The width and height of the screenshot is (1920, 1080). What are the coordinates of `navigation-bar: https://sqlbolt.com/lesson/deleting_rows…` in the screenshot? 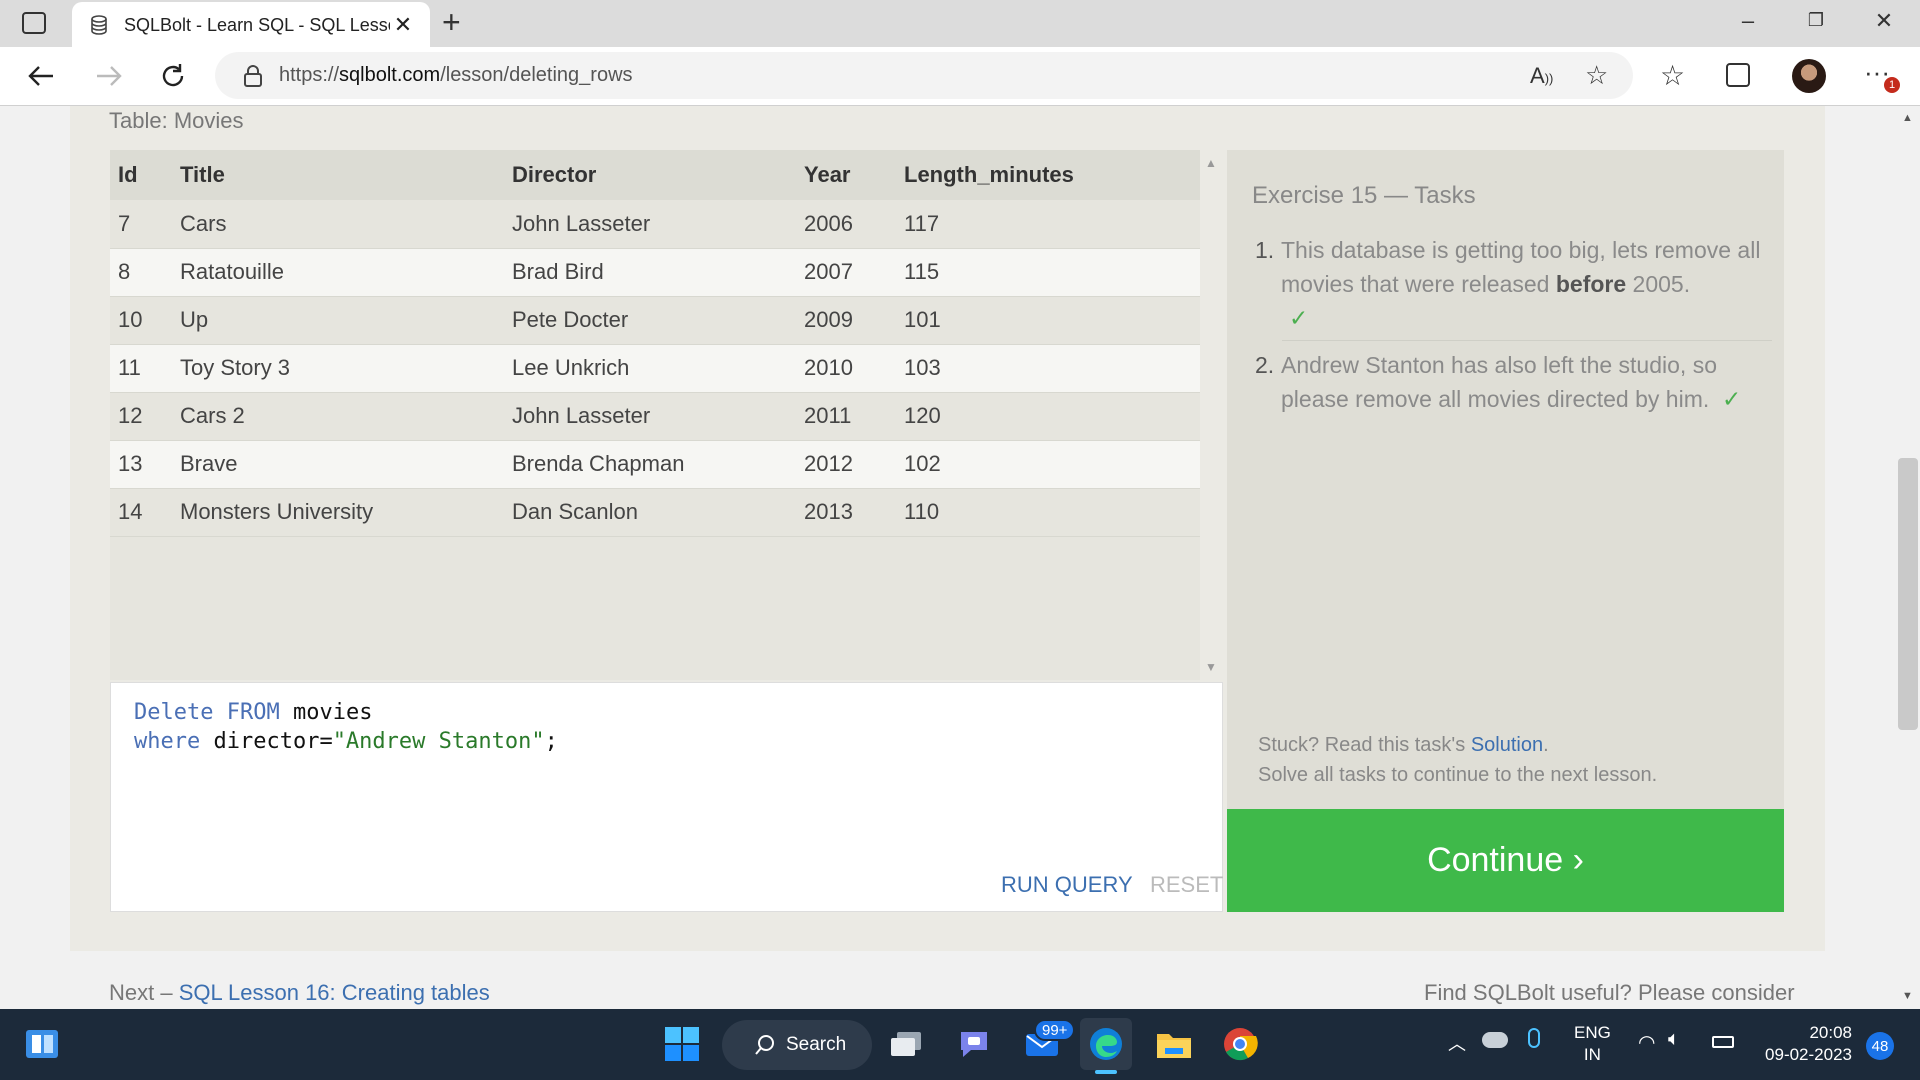 It's located at (960, 76).